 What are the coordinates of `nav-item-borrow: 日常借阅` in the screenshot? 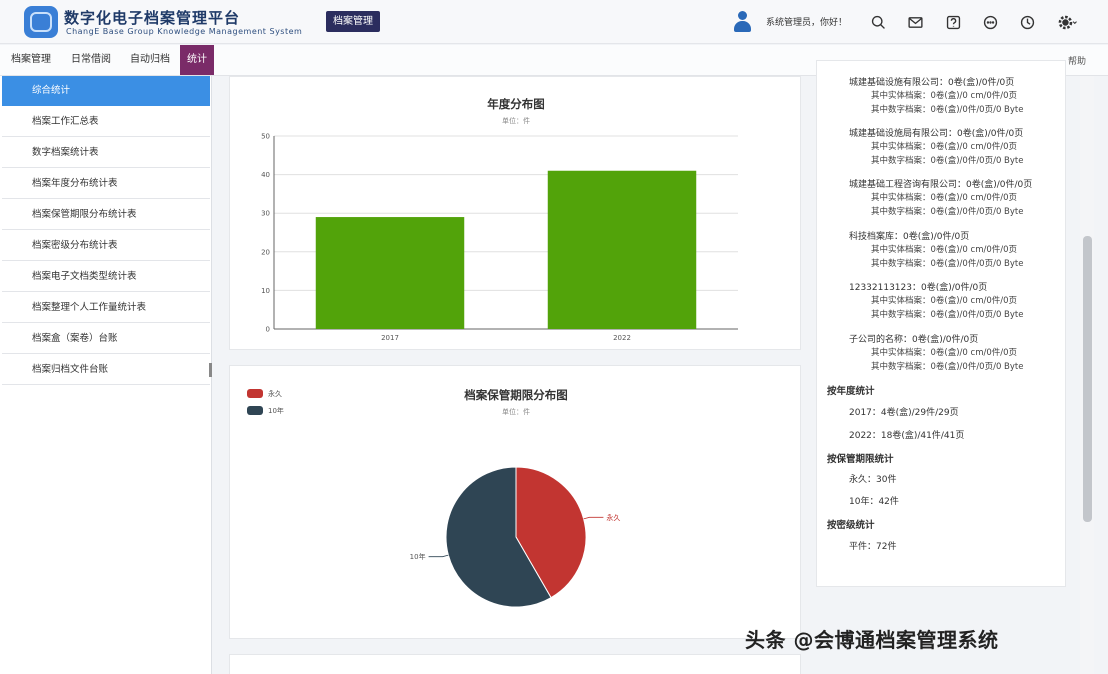 It's located at (91, 60).